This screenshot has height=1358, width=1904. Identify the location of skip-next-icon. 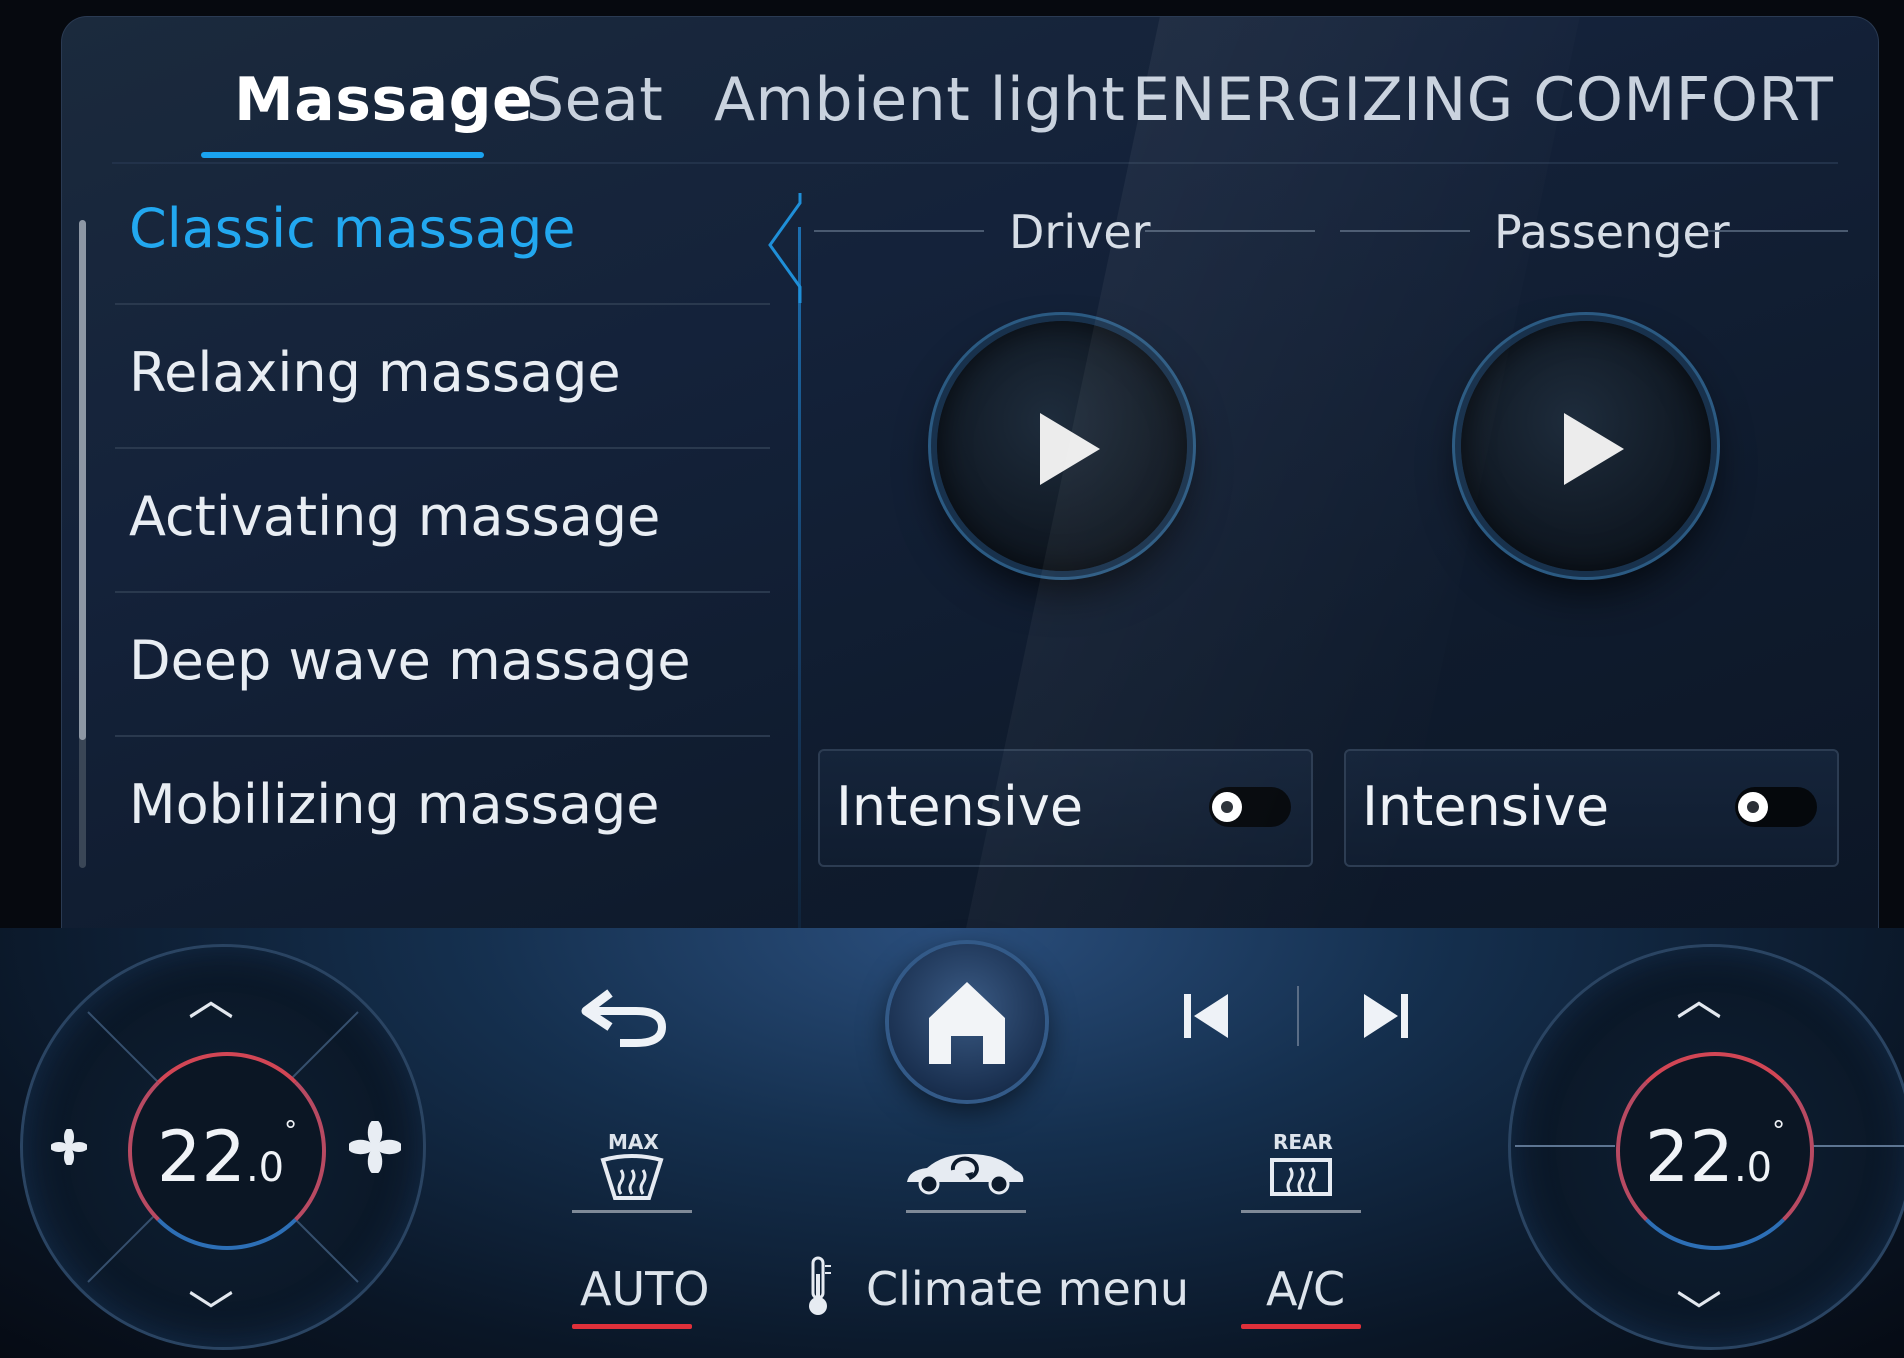
(1386, 1016).